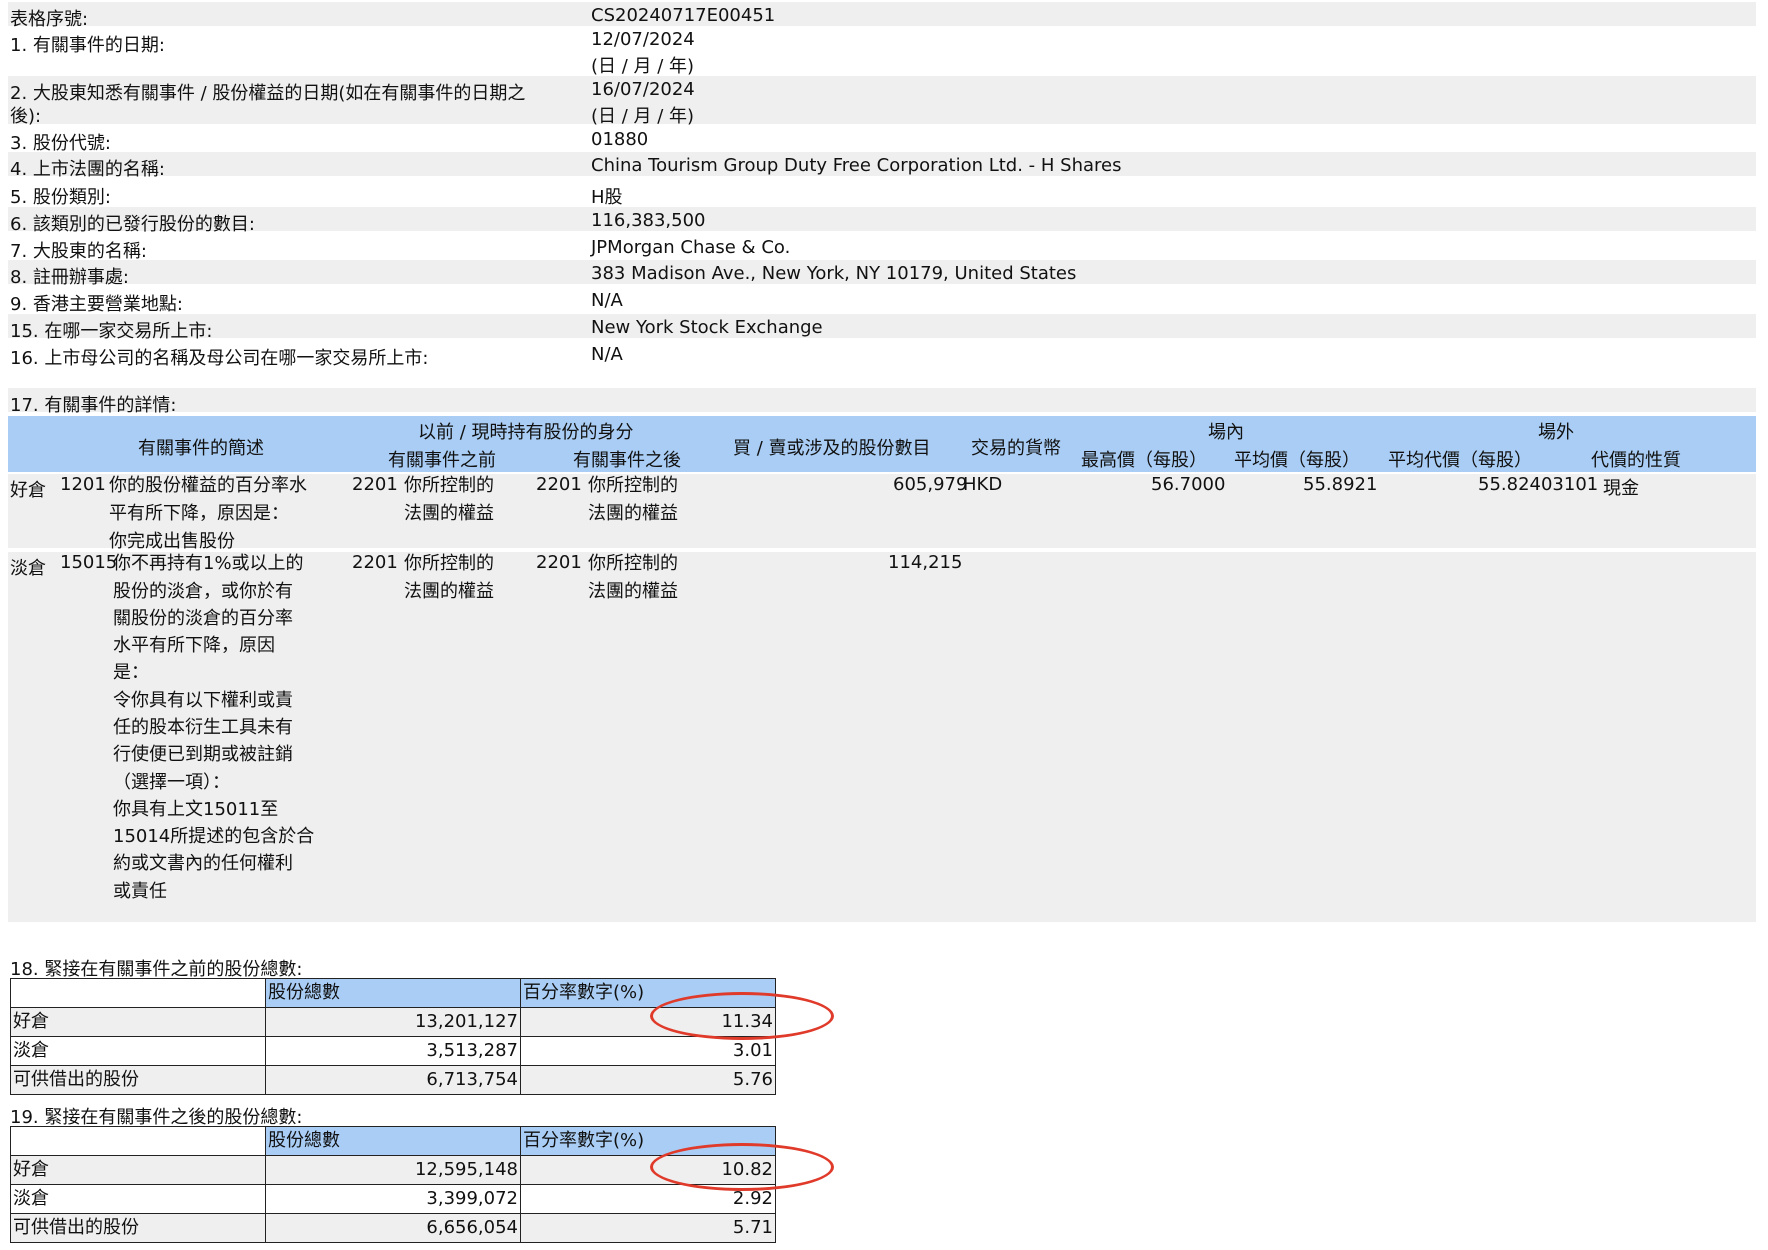  Describe the element at coordinates (203, 727) in the screenshot. I see `detail-desc-line: 任的股本衍生工具未有` at that location.